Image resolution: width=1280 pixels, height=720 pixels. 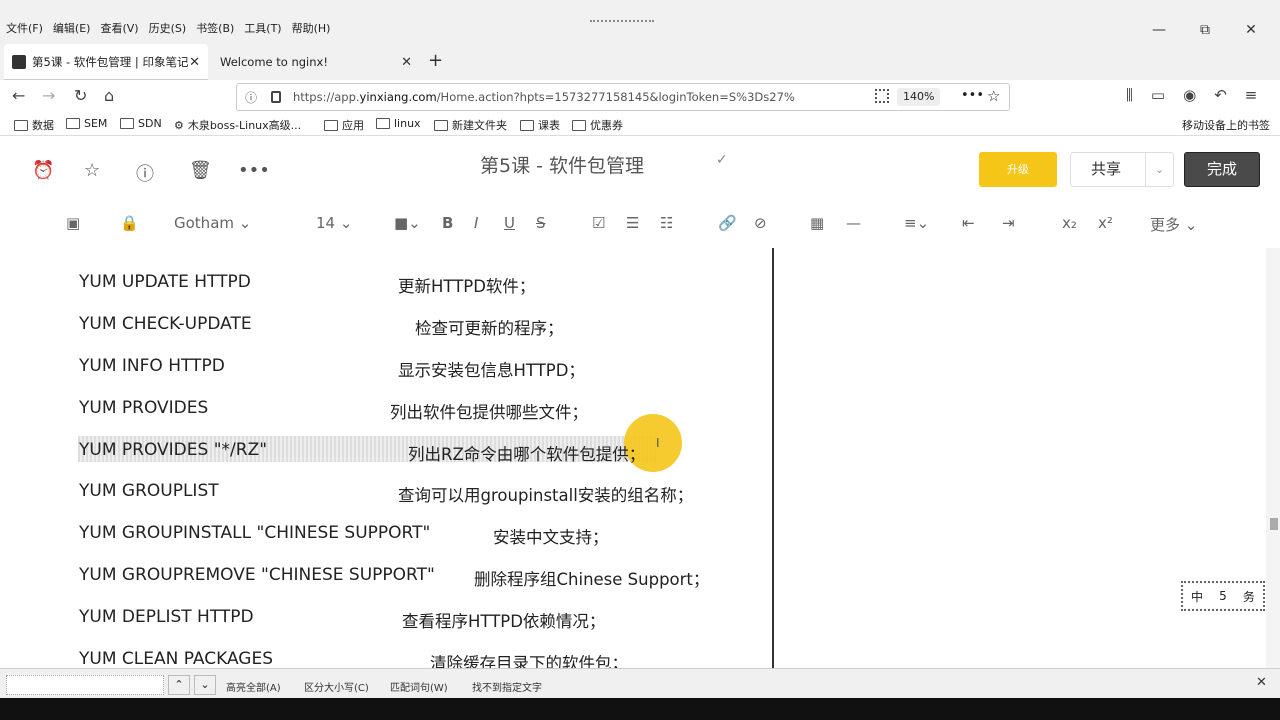 I want to click on strikethrough-icon: S, so click(x=541, y=223).